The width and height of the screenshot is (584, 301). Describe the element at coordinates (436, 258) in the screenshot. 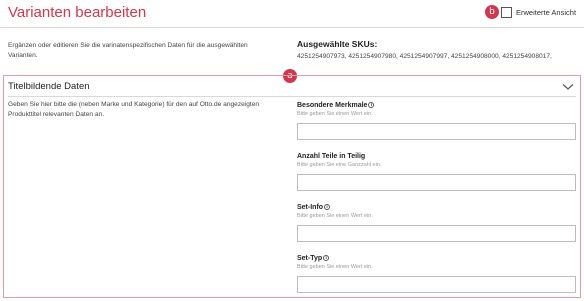

I see `field-label: Set-Typ i` at that location.